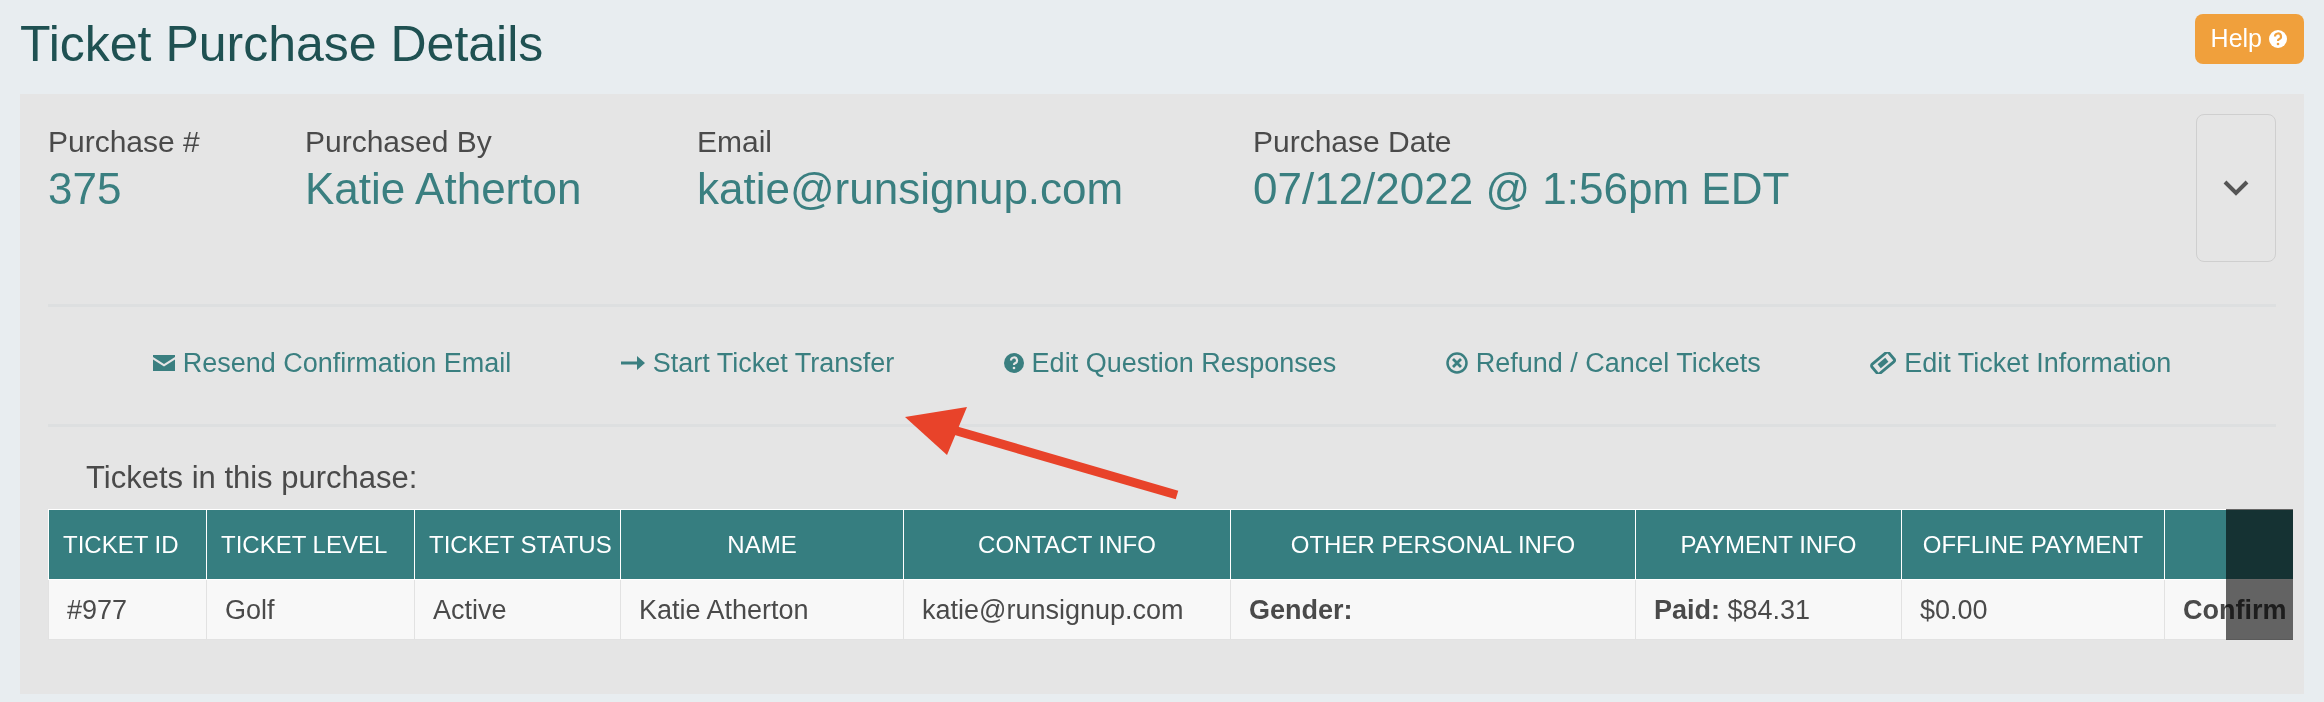  Describe the element at coordinates (1883, 363) in the screenshot. I see `ticket-icon` at that location.